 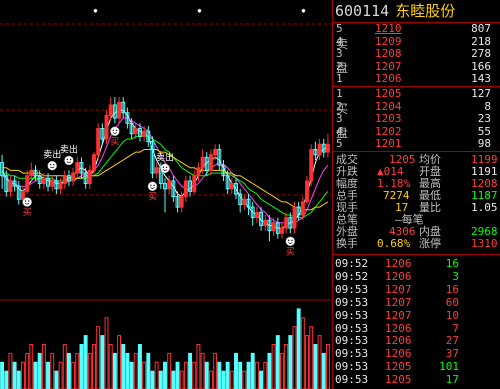 What do you see at coordinates (416, 367) in the screenshot?
I see `tick-row: 09:53 1205 101` at bounding box center [416, 367].